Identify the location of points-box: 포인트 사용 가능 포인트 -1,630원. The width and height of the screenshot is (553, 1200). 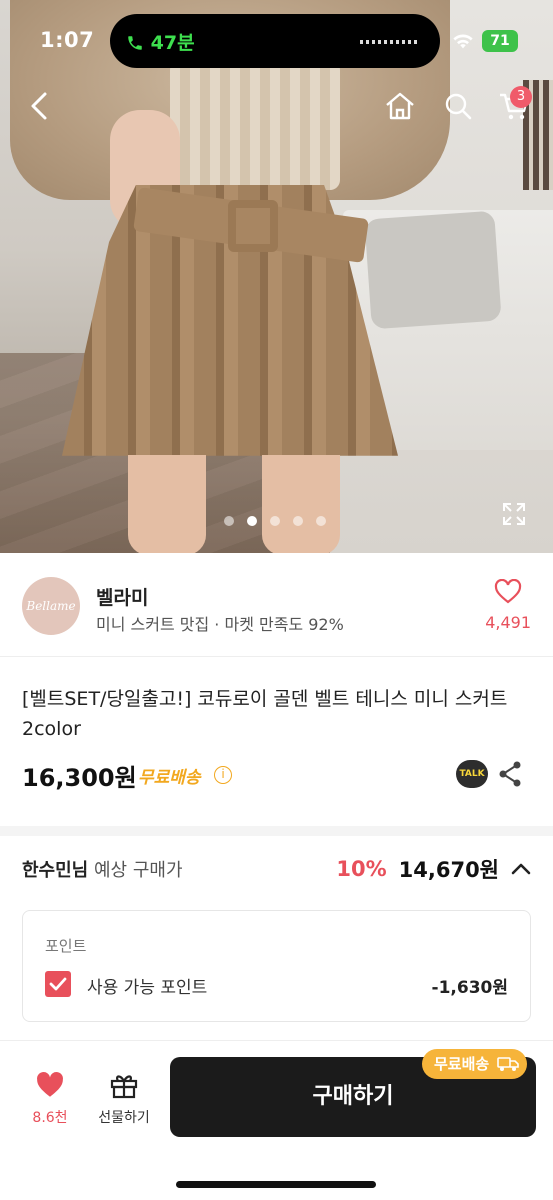
(276, 966).